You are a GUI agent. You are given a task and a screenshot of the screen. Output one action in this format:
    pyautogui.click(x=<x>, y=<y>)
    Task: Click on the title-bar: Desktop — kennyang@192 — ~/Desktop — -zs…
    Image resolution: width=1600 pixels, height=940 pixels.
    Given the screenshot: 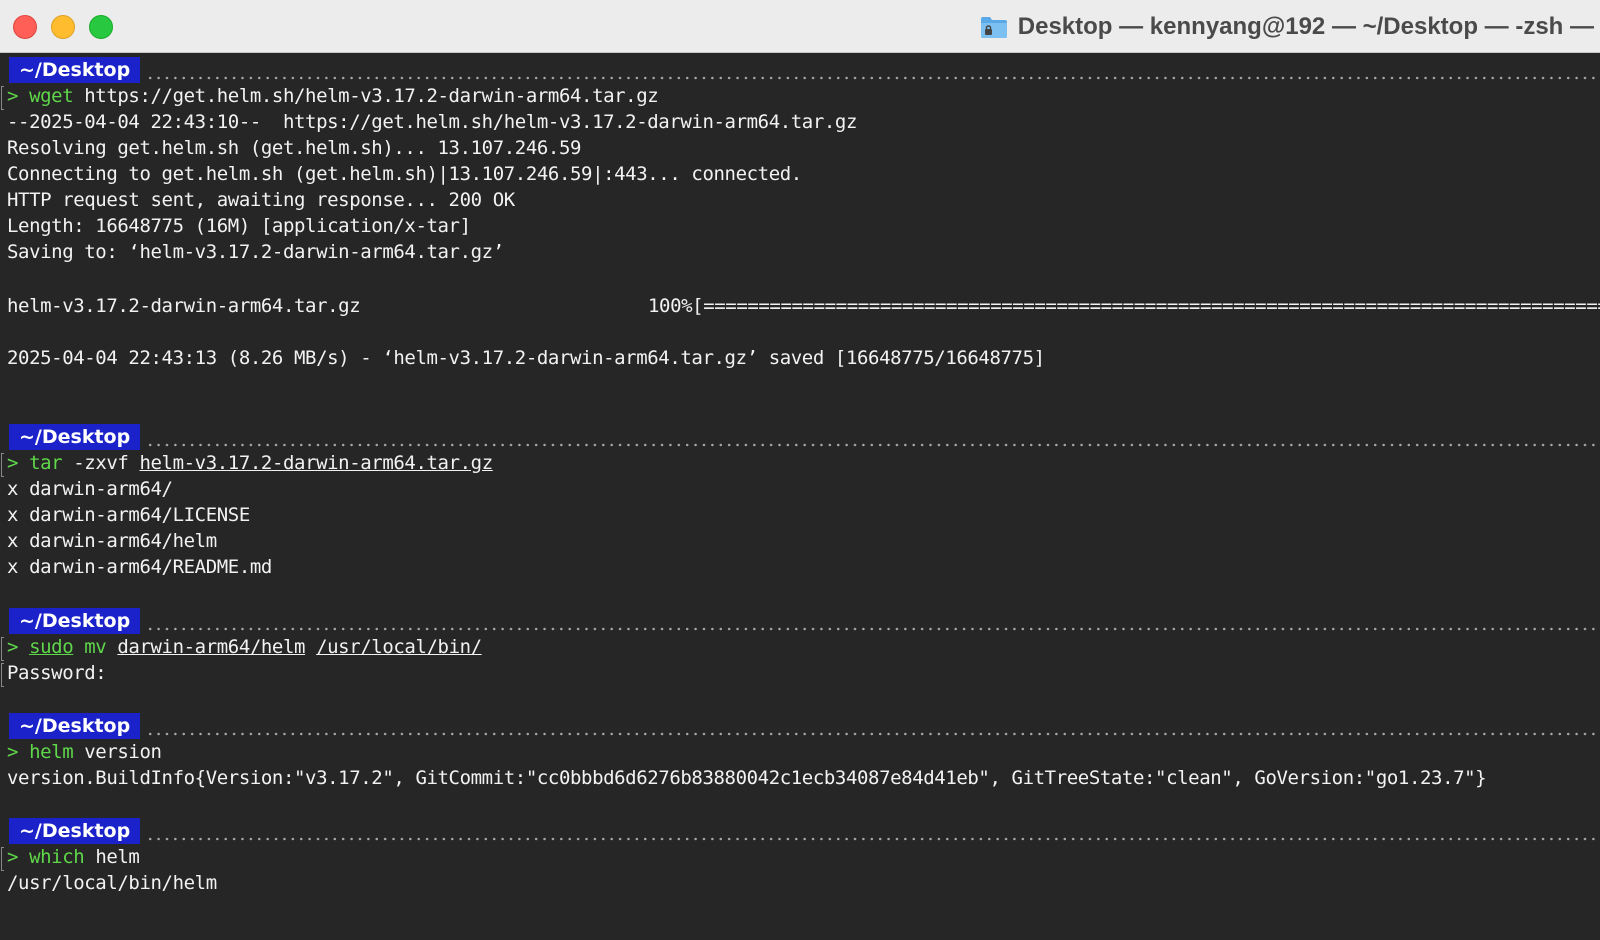 What is the action you would take?
    pyautogui.click(x=800, y=26)
    